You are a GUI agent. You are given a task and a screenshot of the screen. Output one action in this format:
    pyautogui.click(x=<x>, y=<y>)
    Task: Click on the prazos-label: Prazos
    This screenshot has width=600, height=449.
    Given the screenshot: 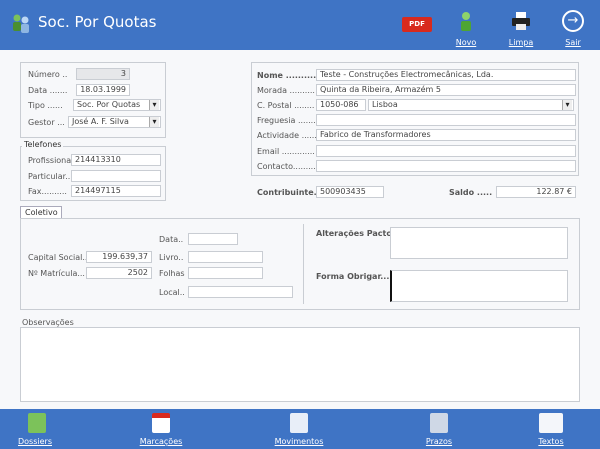 What is the action you would take?
    pyautogui.click(x=439, y=441)
    